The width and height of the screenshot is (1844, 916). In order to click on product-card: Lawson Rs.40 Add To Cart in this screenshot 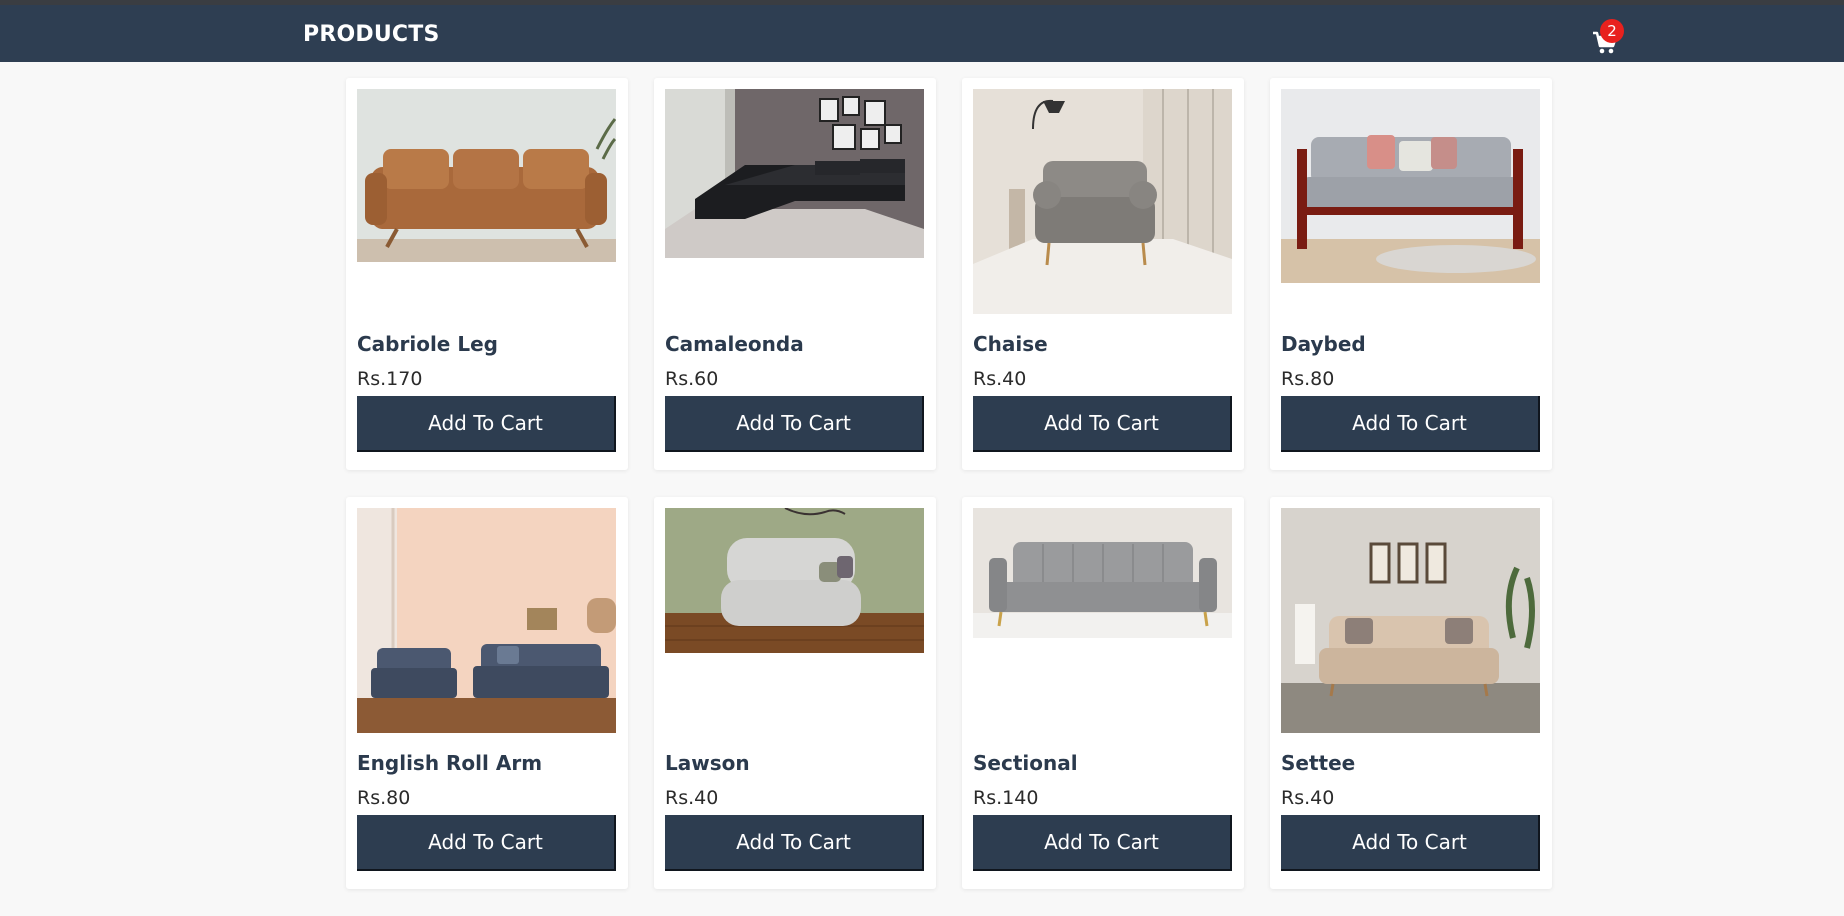, I will do `click(795, 693)`.